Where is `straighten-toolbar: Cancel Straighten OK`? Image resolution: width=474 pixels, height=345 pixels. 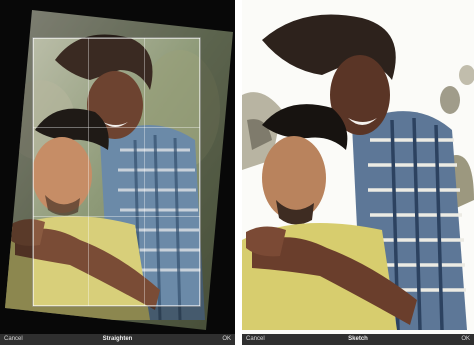 straighten-toolbar: Cancel Straighten OK is located at coordinates (117, 339).